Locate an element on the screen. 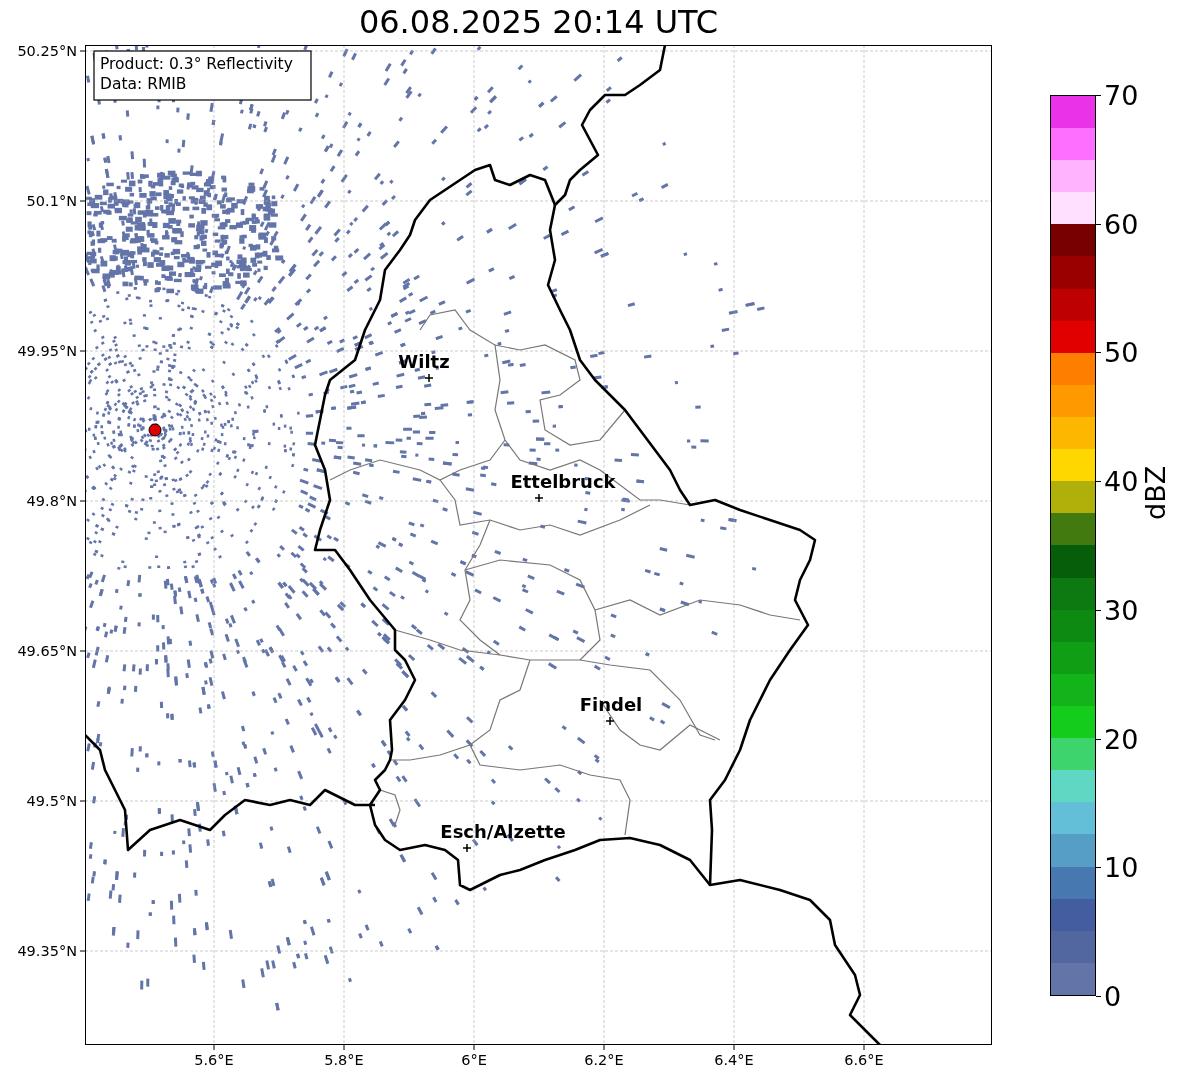  colorbar-label: dBZ is located at coordinates (1155, 492).